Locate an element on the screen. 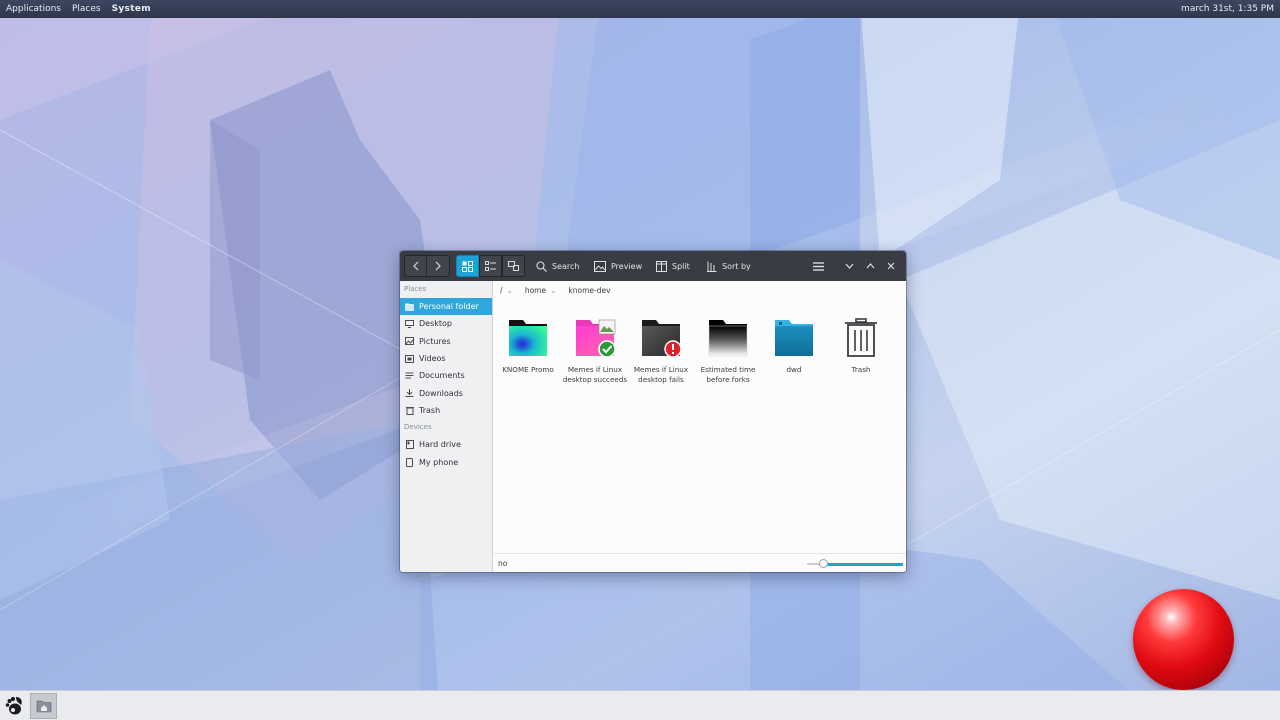 The width and height of the screenshot is (1280, 720). desktop-icon is located at coordinates (409, 323).